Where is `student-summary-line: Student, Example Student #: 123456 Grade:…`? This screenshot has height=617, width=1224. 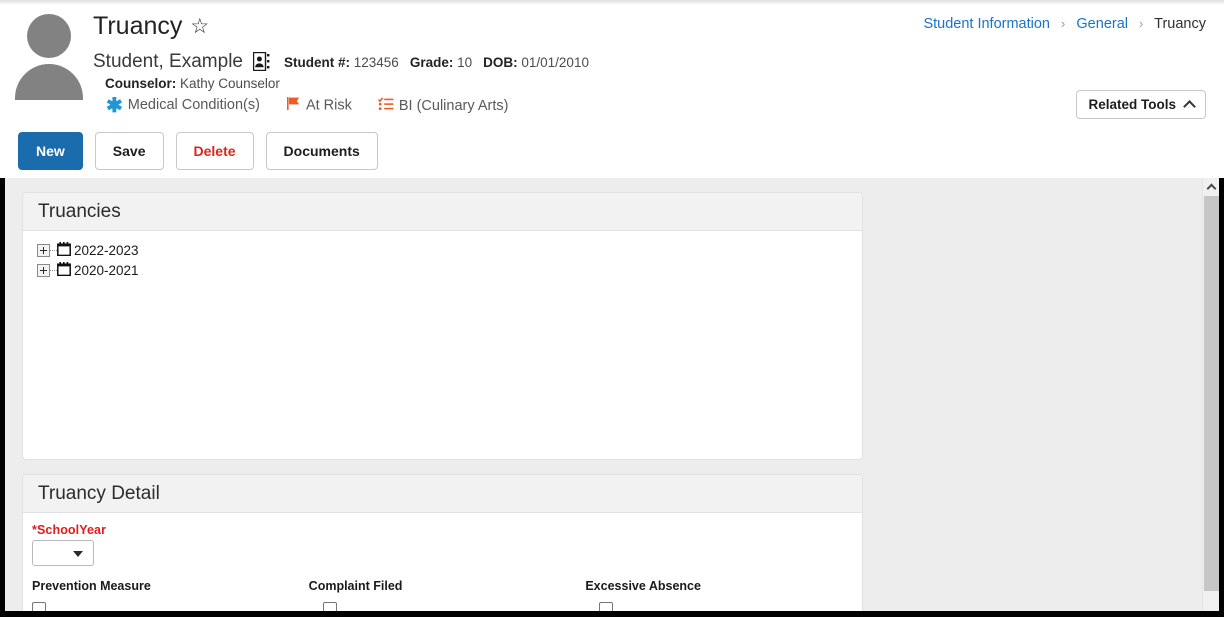 student-summary-line: Student, Example Student #: 123456 Grade:… is located at coordinates (341, 62).